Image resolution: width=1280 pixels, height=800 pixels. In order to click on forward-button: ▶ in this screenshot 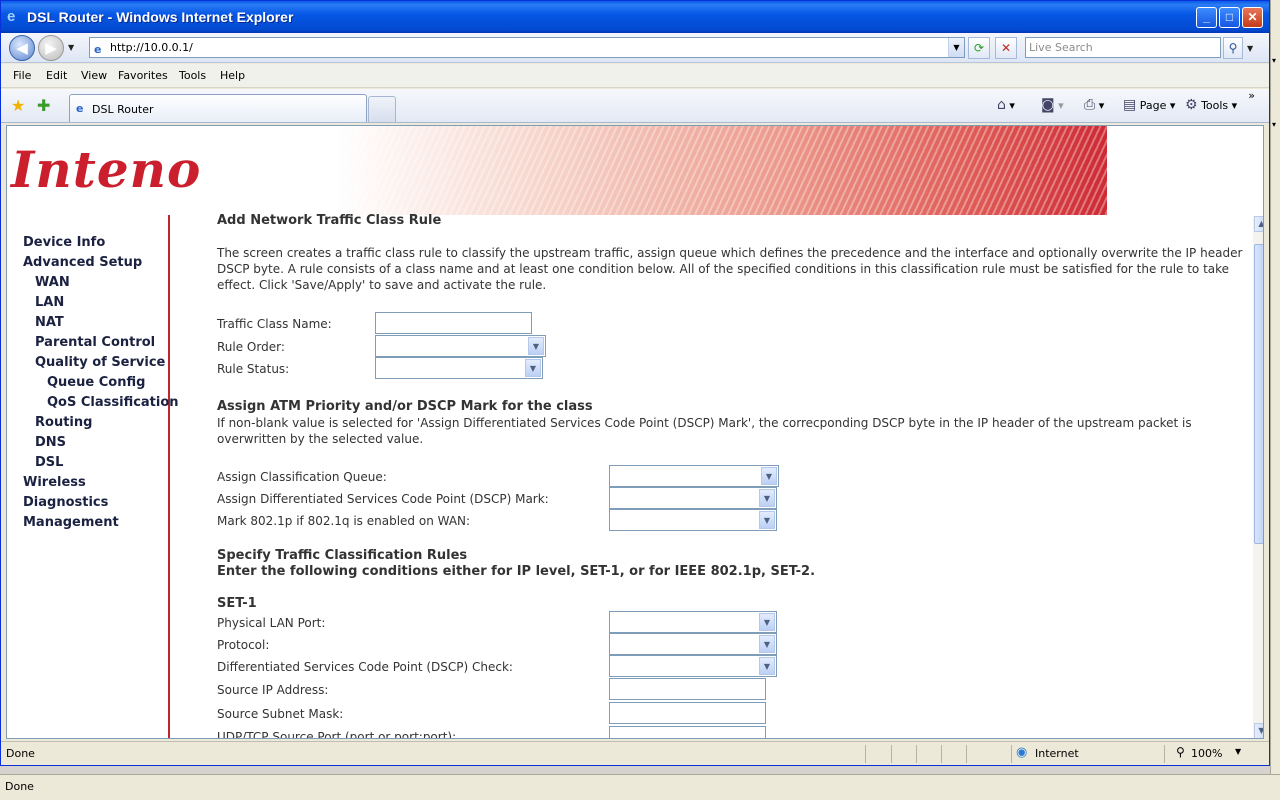, I will do `click(51, 48)`.